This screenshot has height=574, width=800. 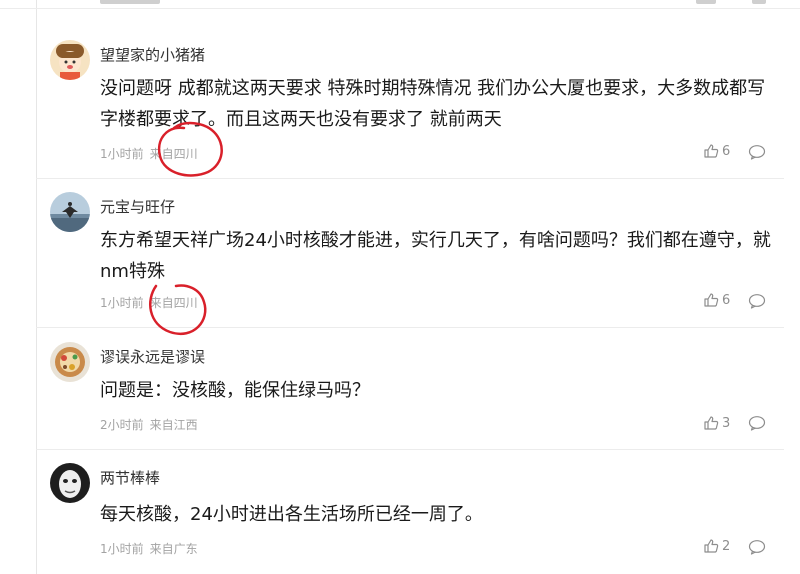 What do you see at coordinates (726, 423) in the screenshot?
I see `like-count: 3` at bounding box center [726, 423].